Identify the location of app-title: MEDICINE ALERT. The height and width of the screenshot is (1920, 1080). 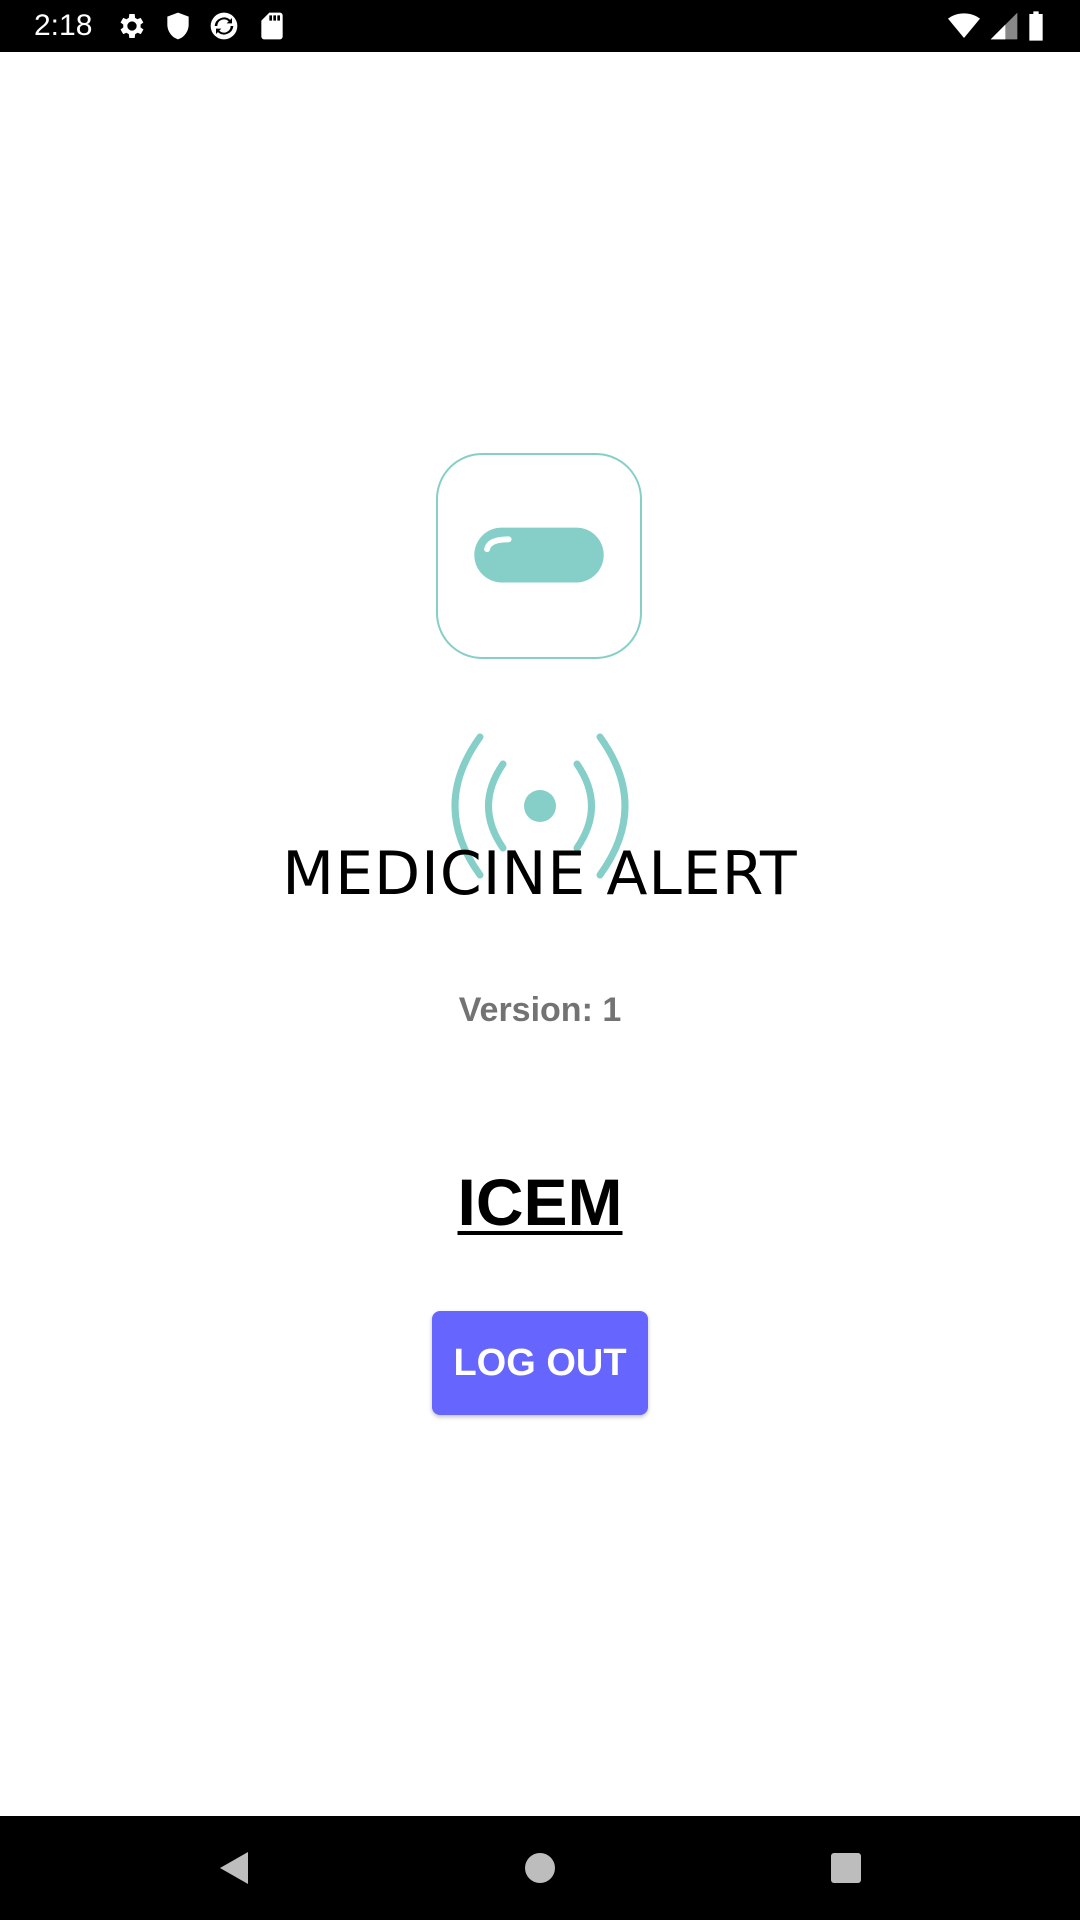
(540, 874).